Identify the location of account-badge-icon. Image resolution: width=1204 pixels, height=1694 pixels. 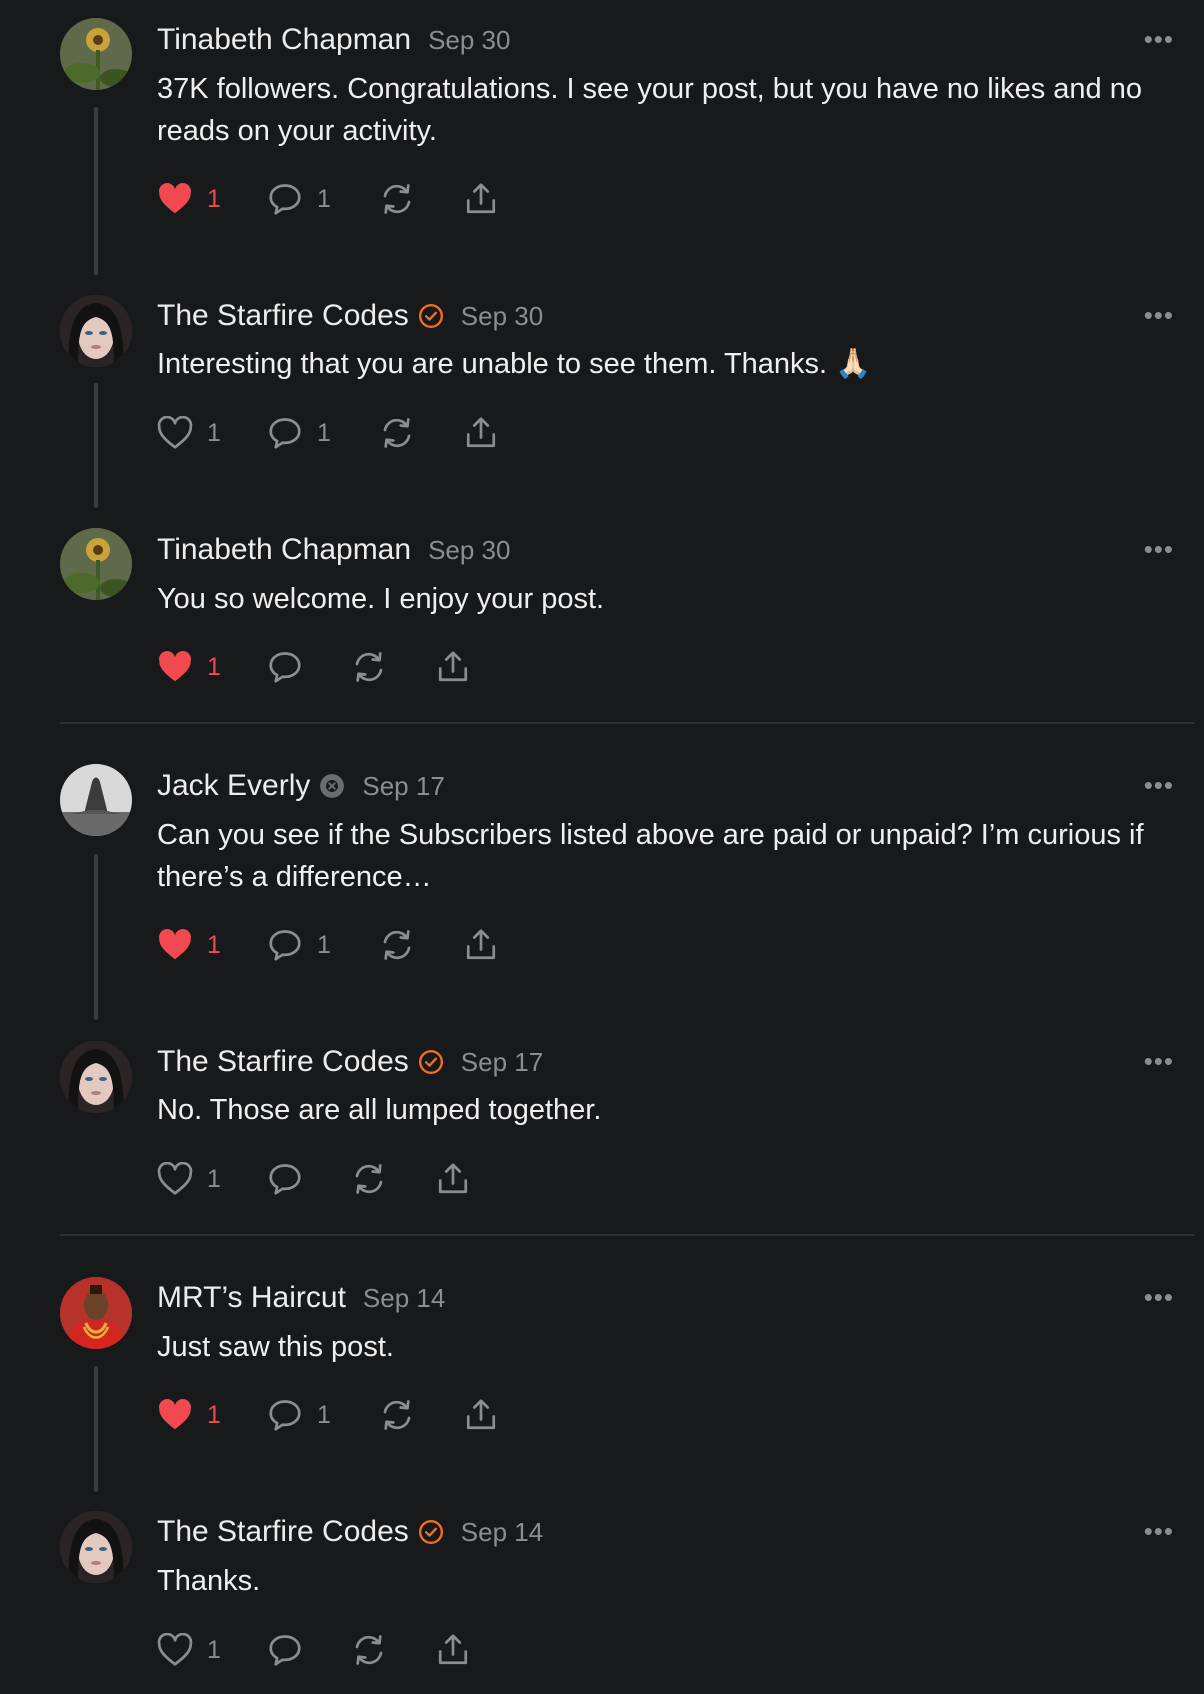
(332, 786).